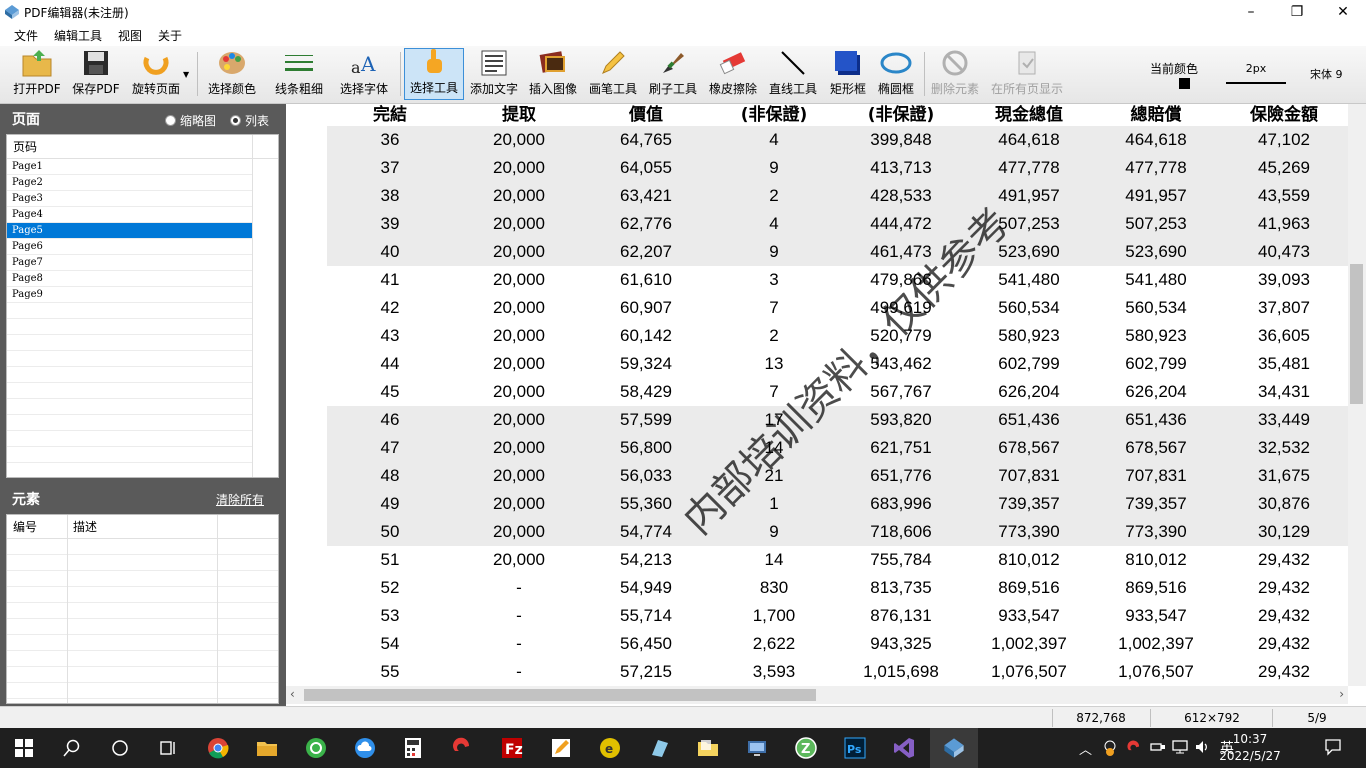 Image resolution: width=1366 pixels, height=768 pixels. I want to click on usb-icon, so click(1158, 749).